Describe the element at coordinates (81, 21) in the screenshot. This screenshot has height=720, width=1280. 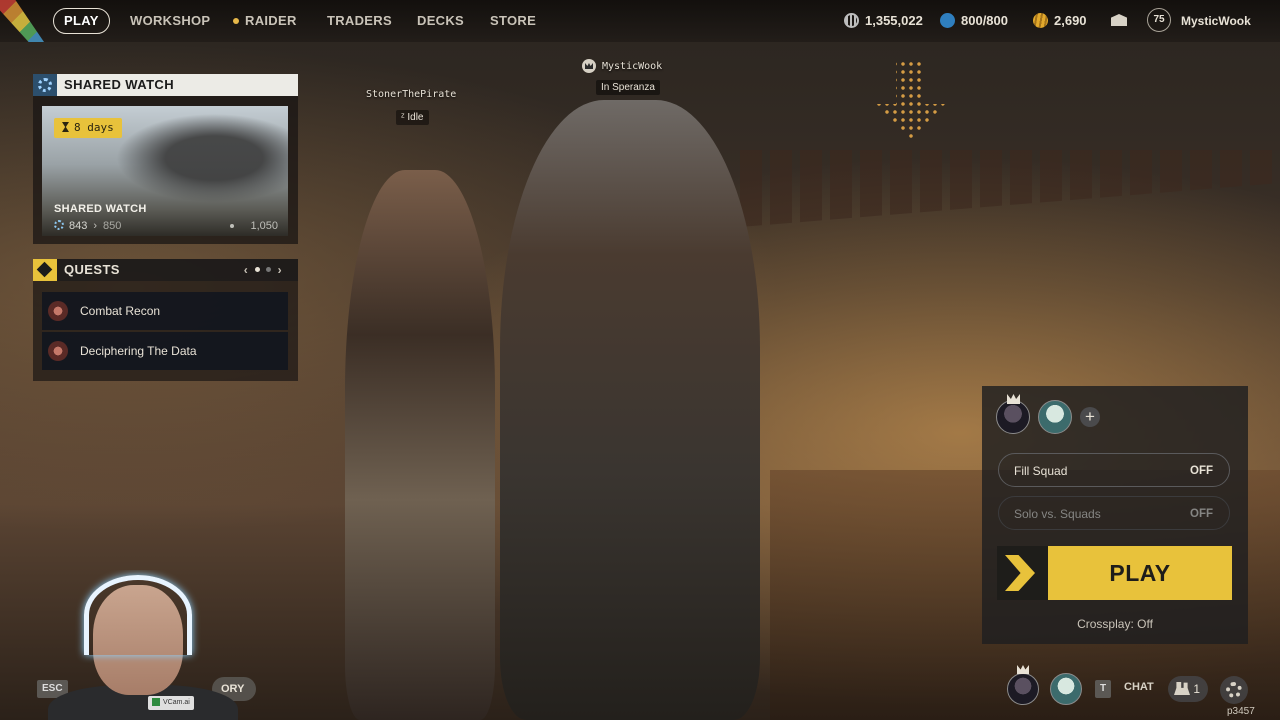
I see `nav-play: PLAY` at that location.